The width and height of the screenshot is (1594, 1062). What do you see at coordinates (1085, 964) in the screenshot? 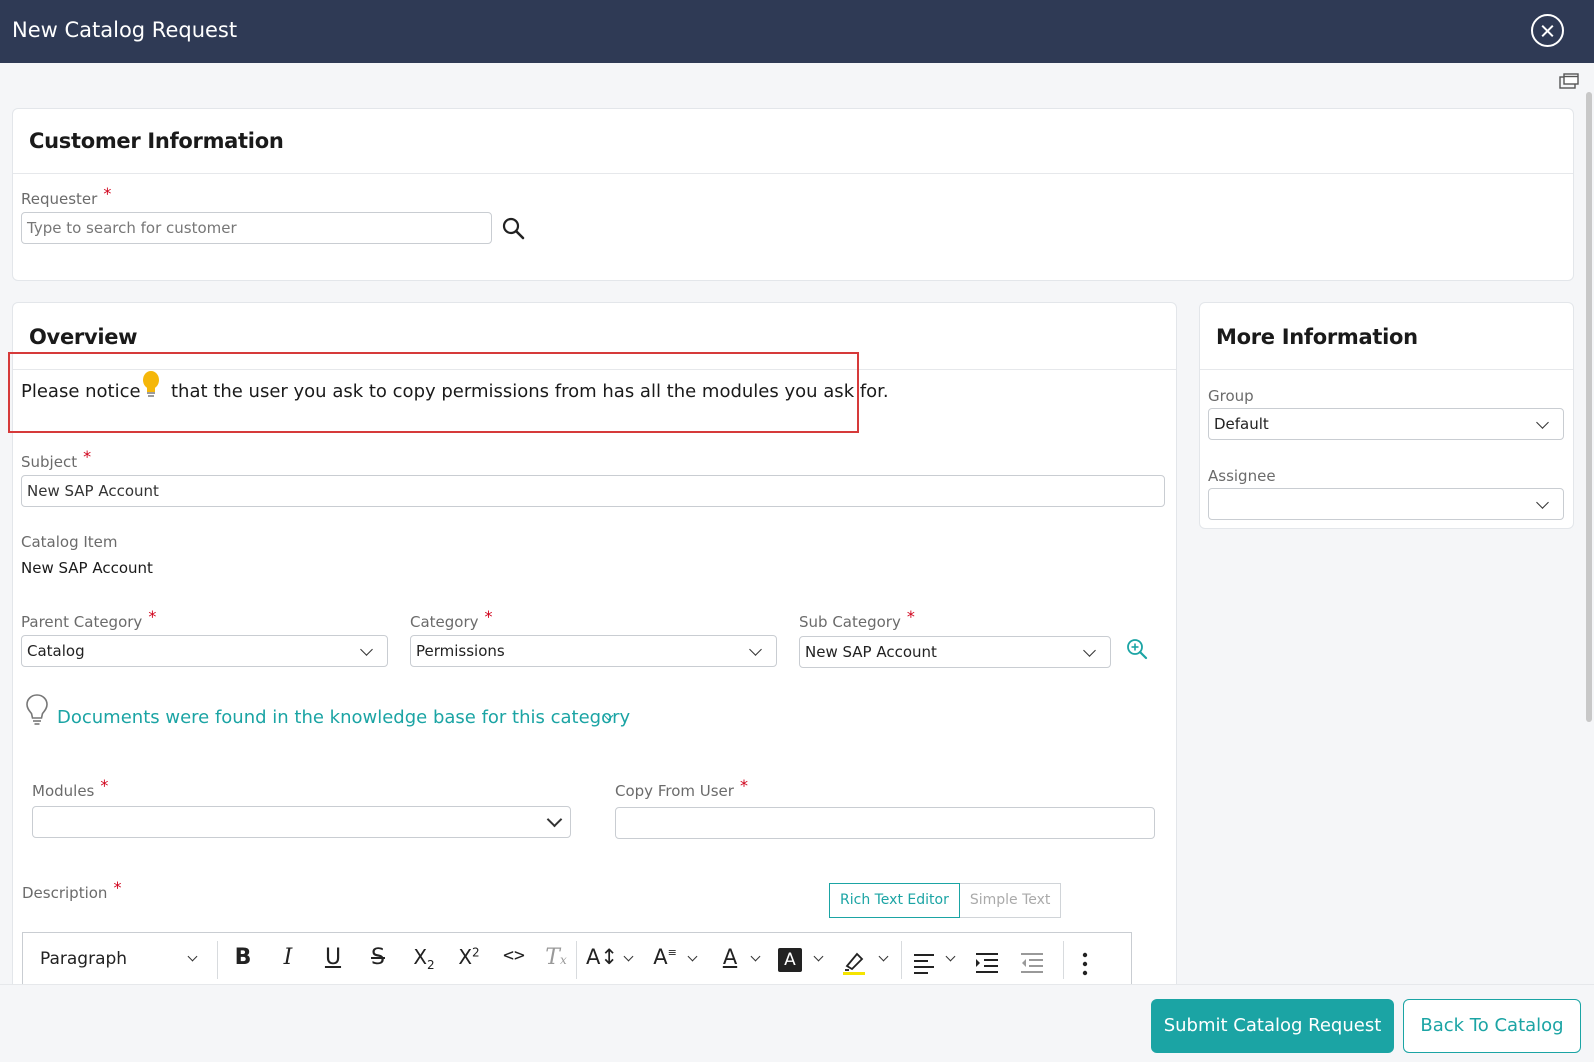
I see `more-options-icon` at bounding box center [1085, 964].